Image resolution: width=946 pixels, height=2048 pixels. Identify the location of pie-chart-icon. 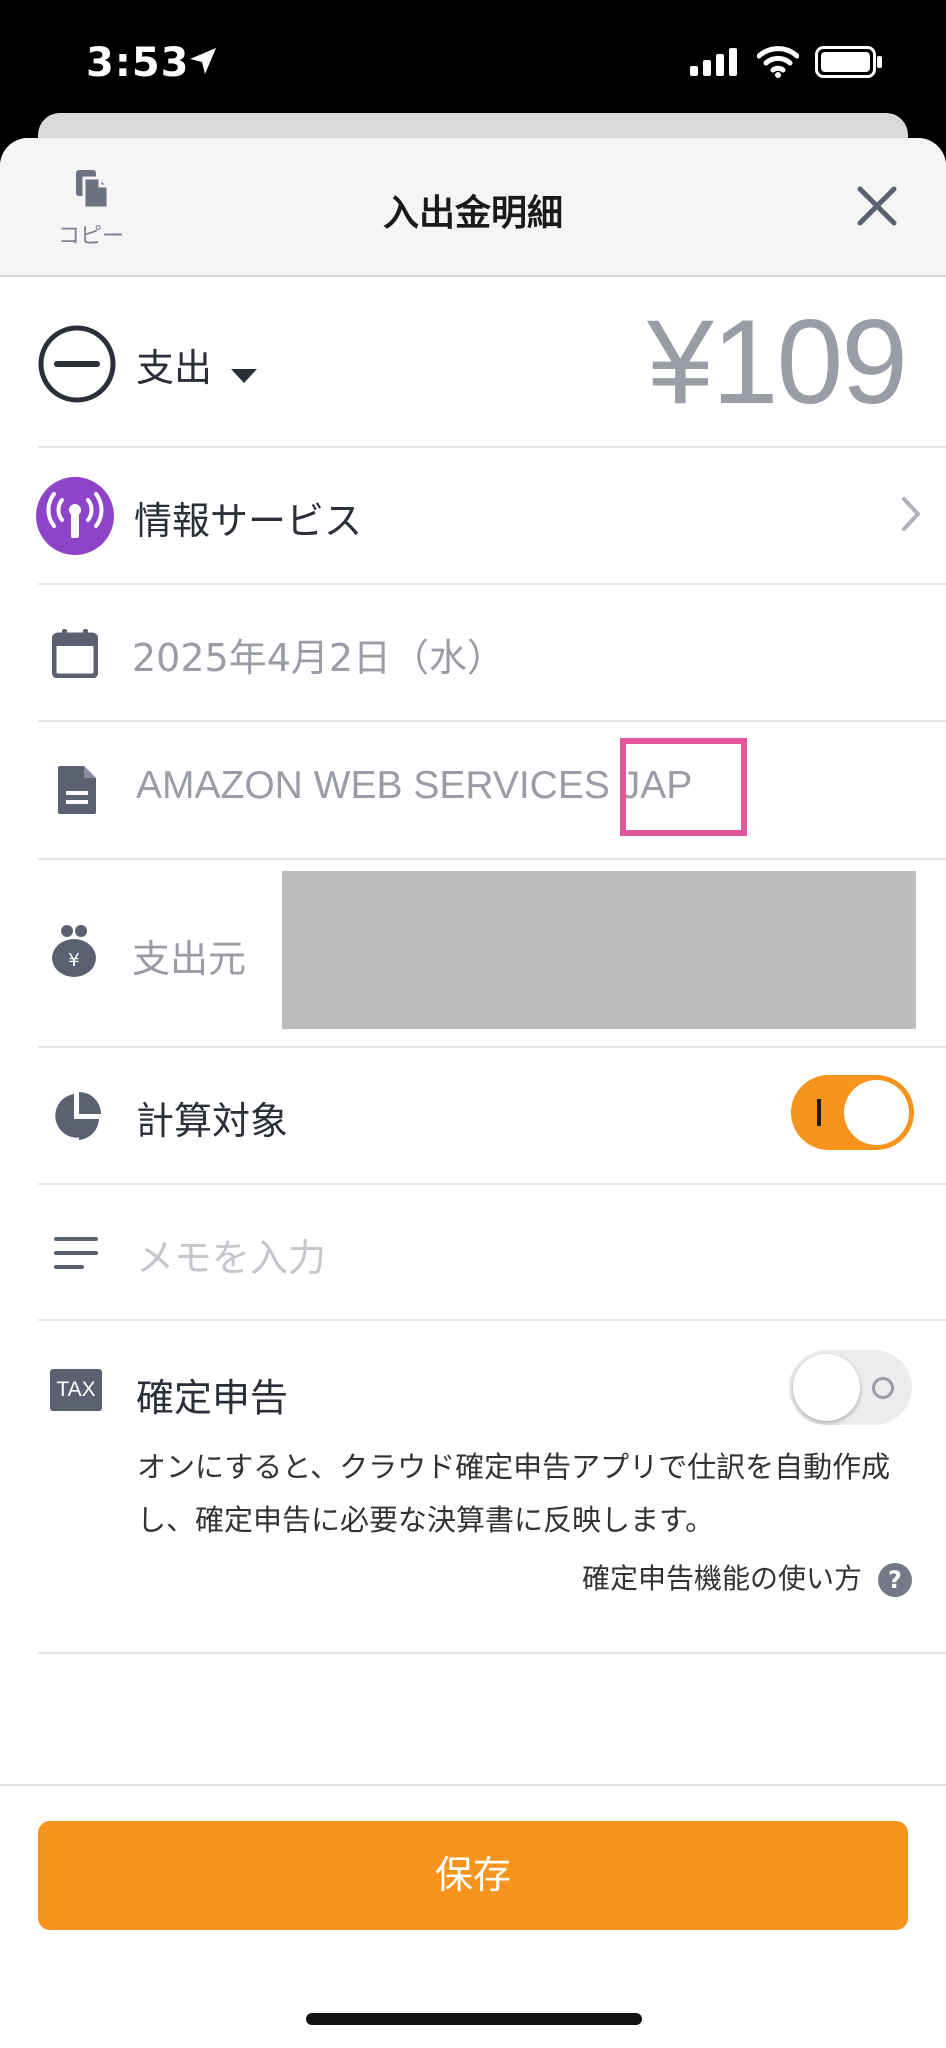
(78, 1116).